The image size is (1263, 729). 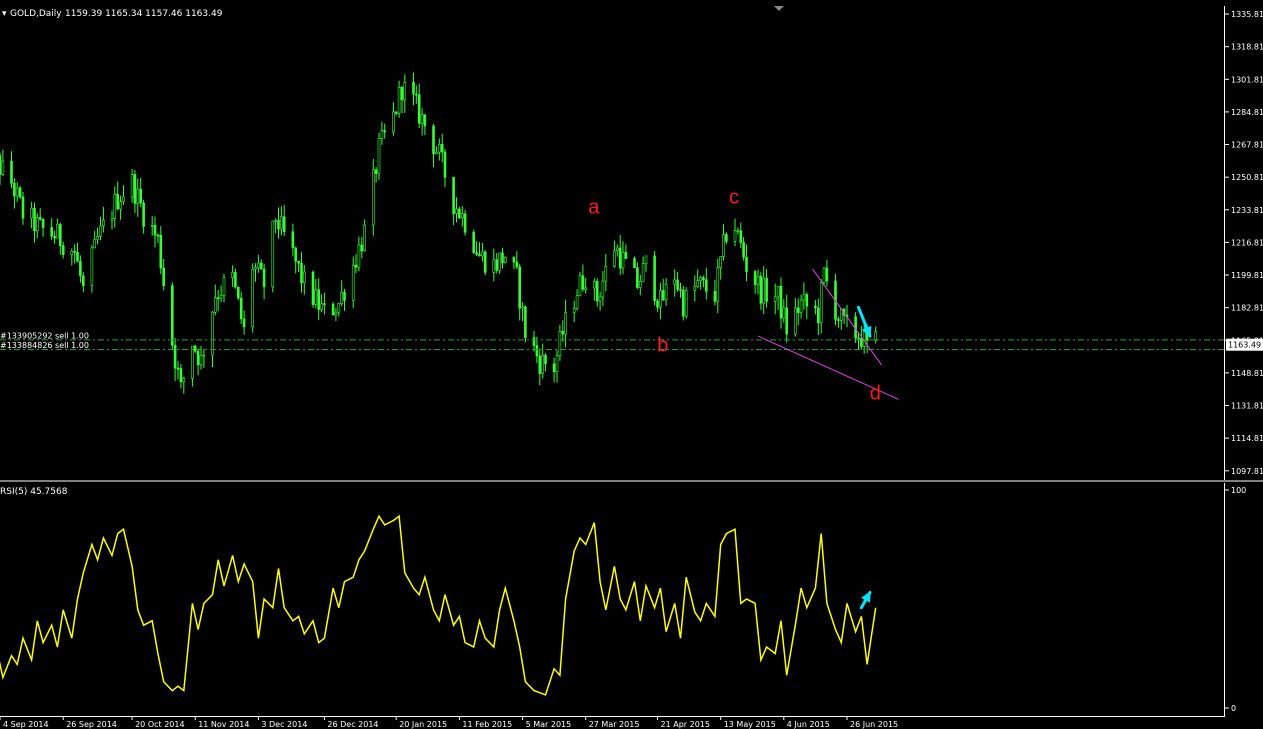 What do you see at coordinates (44, 345) in the screenshot?
I see `order-label: #133884826 sell 1.00` at bounding box center [44, 345].